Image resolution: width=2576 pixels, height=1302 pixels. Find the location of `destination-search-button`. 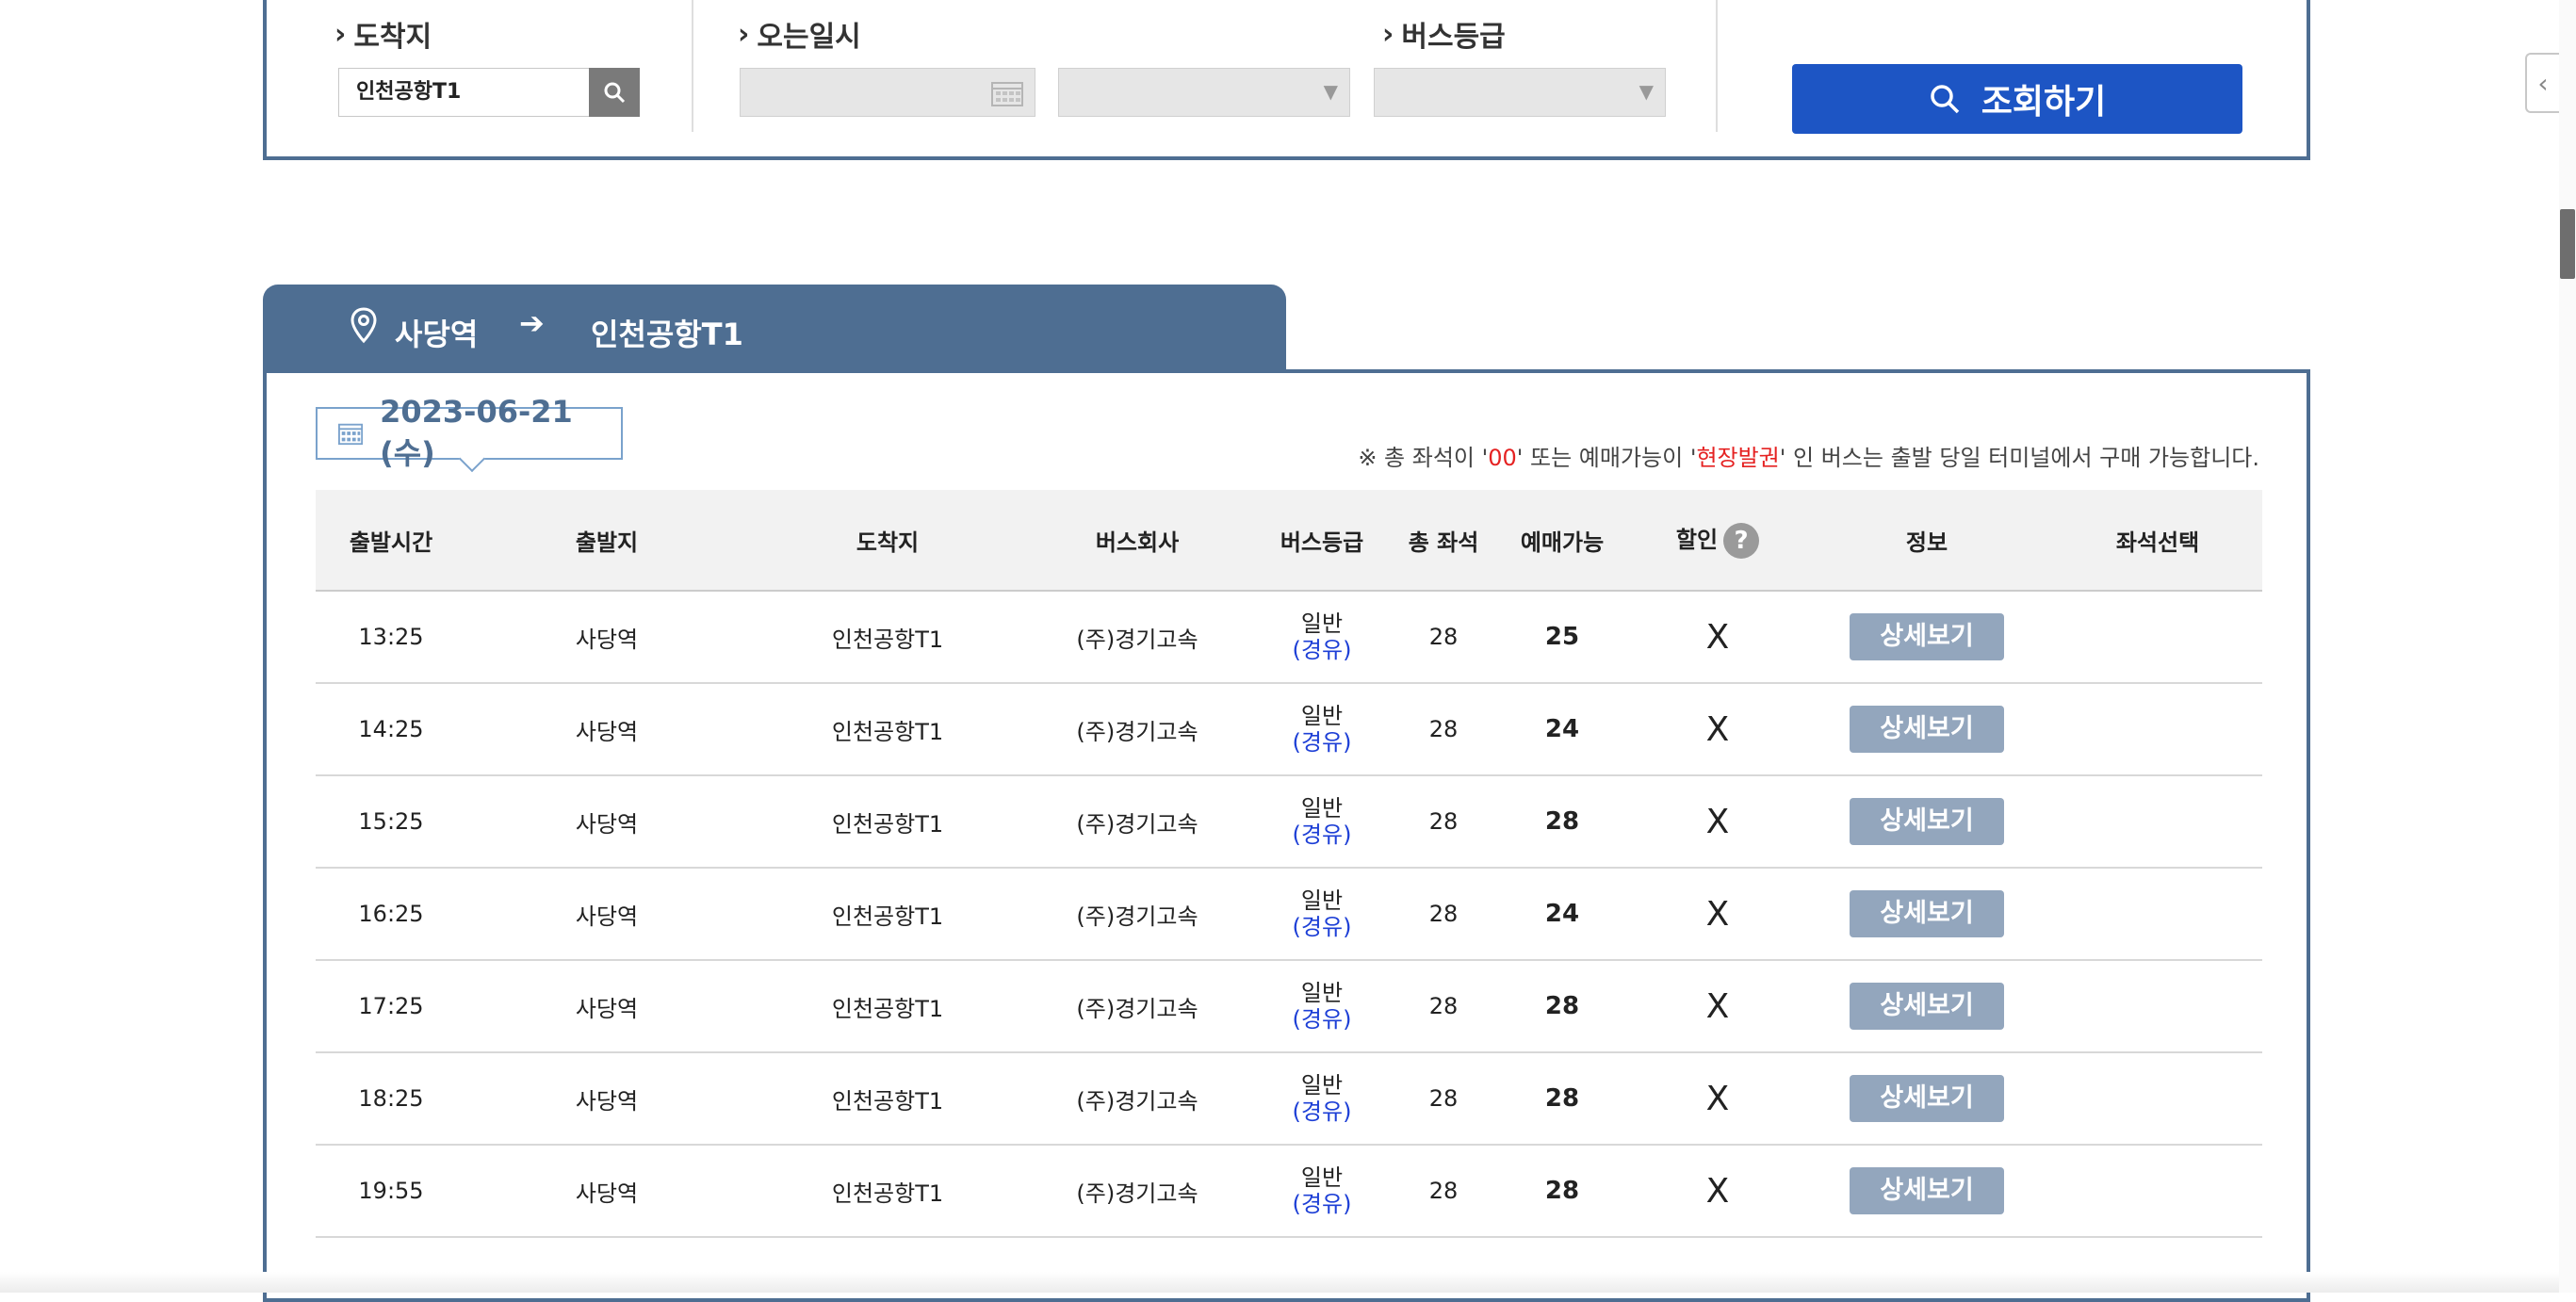

destination-search-button is located at coordinates (614, 93).